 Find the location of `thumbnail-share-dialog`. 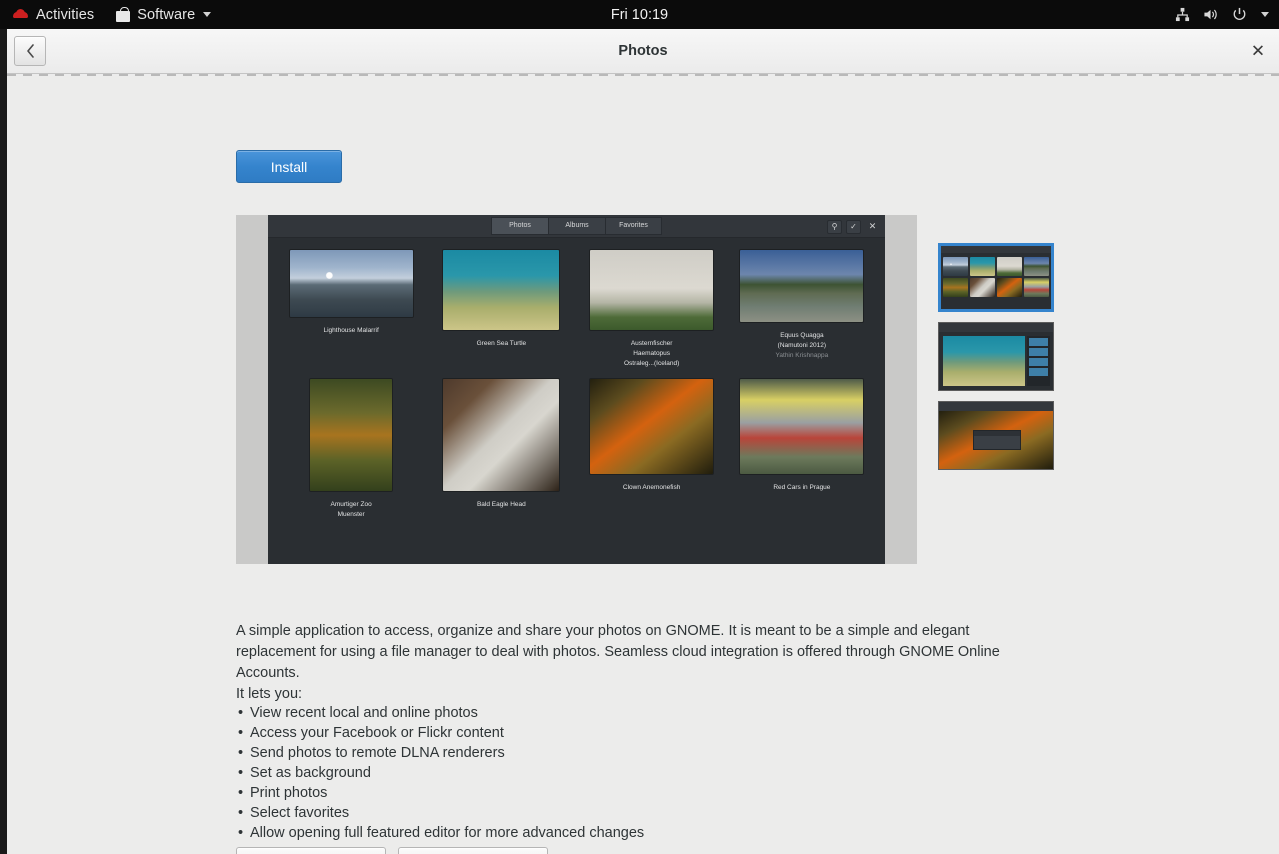

thumbnail-share-dialog is located at coordinates (997, 440).